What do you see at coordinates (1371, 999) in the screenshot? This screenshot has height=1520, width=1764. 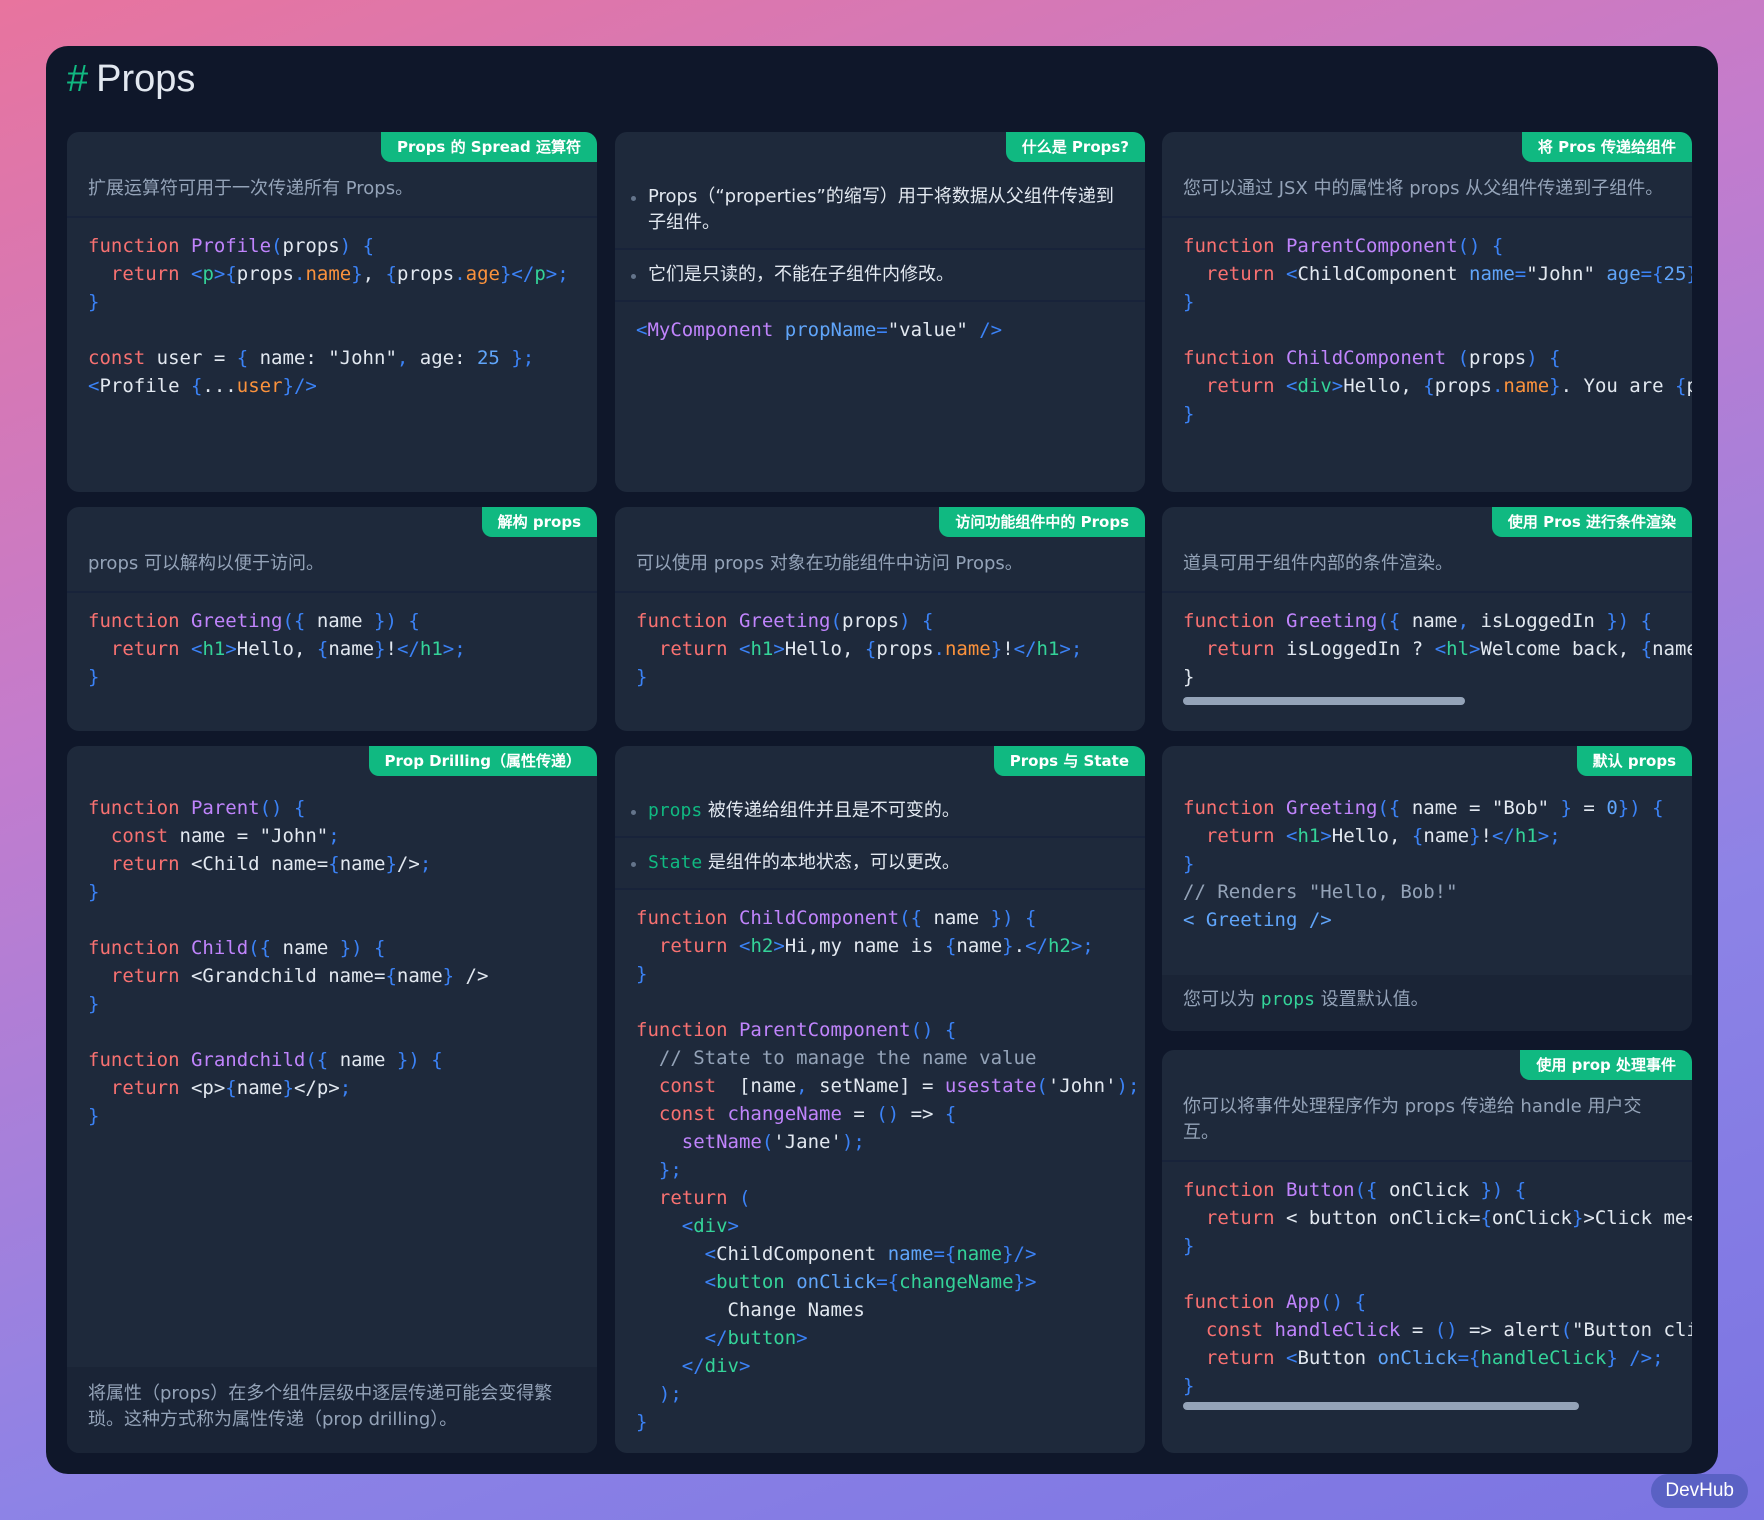 I see `desc-suffix: 设置默认值。` at bounding box center [1371, 999].